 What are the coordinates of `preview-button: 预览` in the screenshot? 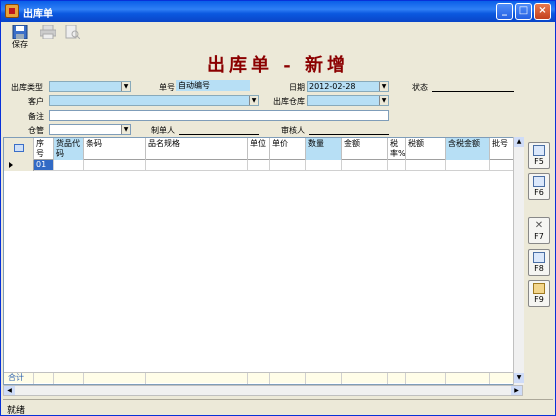 It's located at (72, 37).